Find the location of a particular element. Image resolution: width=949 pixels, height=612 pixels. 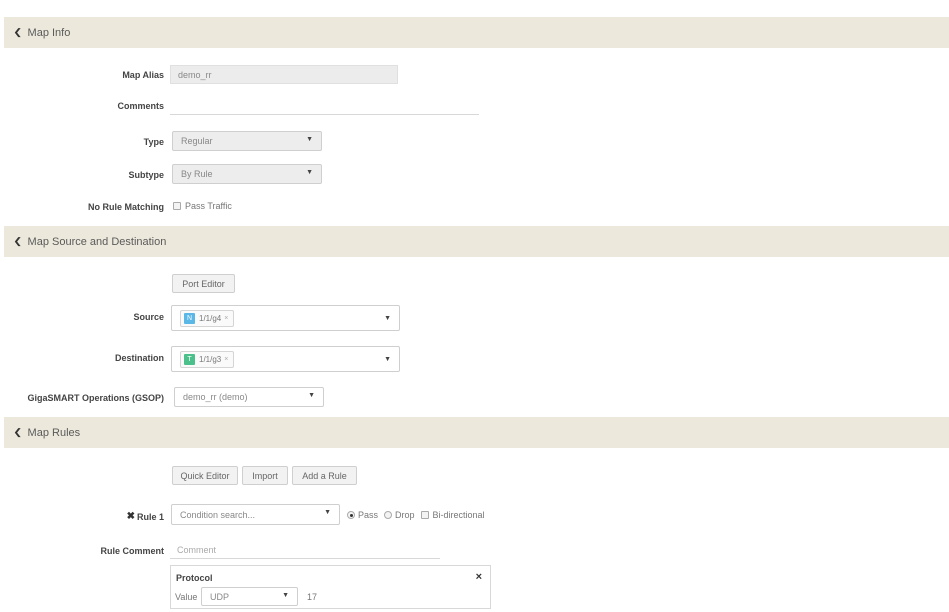

tool-port-badge: T is located at coordinates (189, 359).